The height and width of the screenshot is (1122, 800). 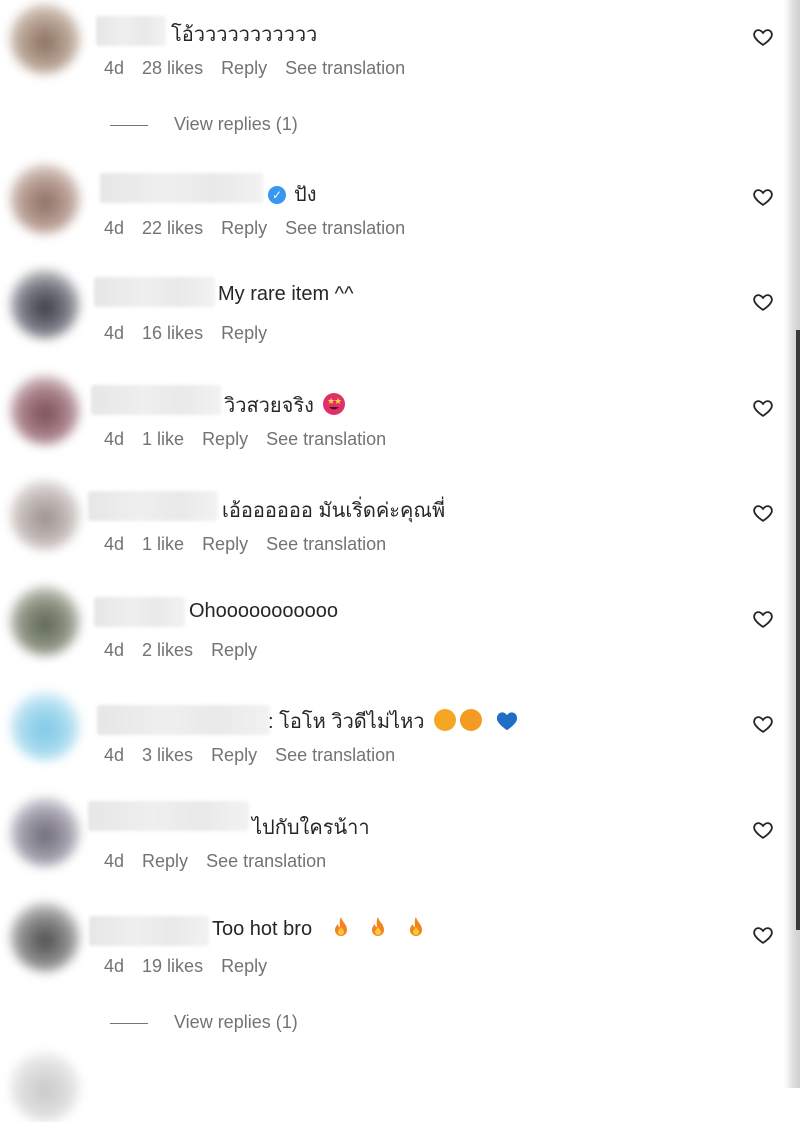 What do you see at coordinates (445, 720) in the screenshot?
I see `blushing-emoji-icon` at bounding box center [445, 720].